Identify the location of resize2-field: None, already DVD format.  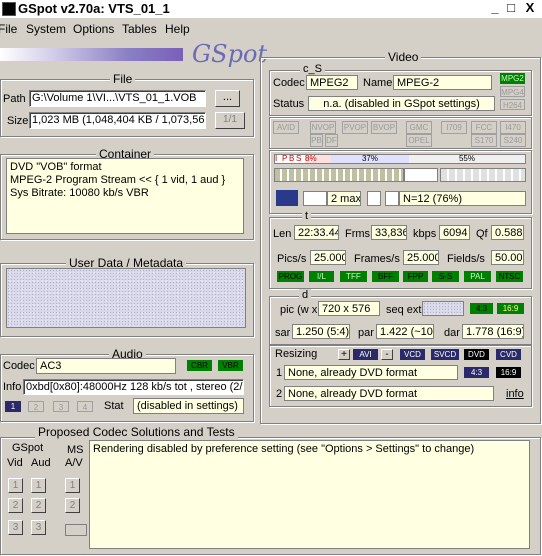
(389, 393).